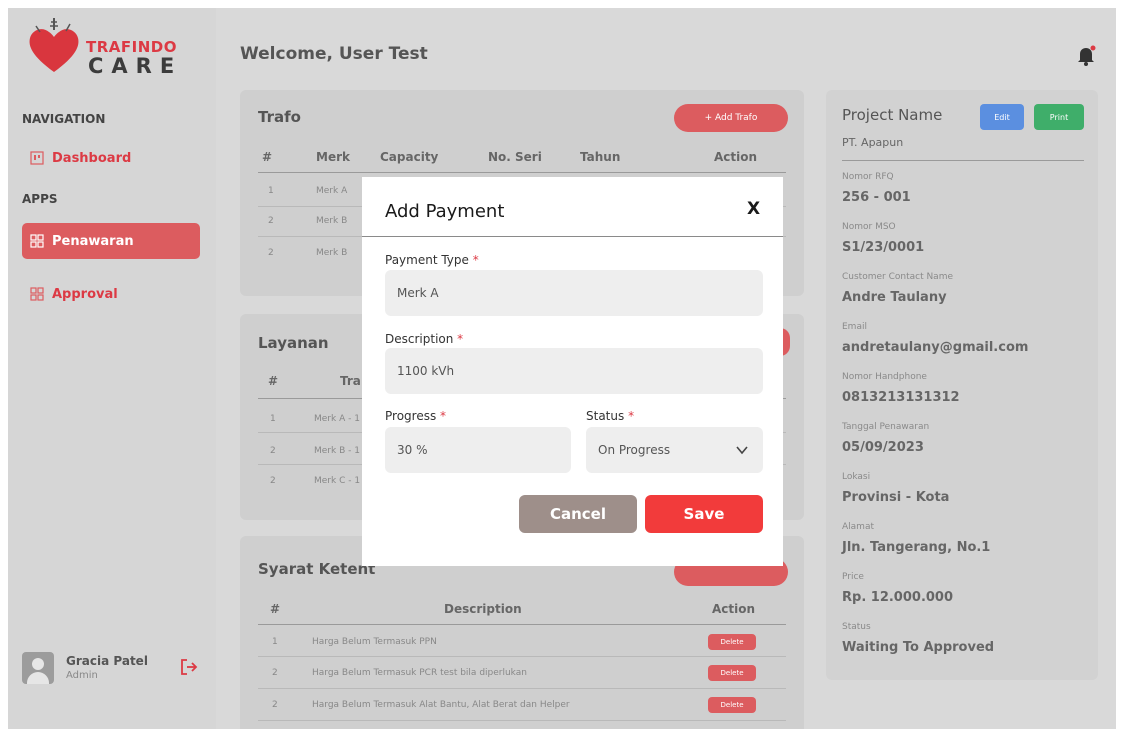  I want to click on project-title: Project Name, so click(892, 115).